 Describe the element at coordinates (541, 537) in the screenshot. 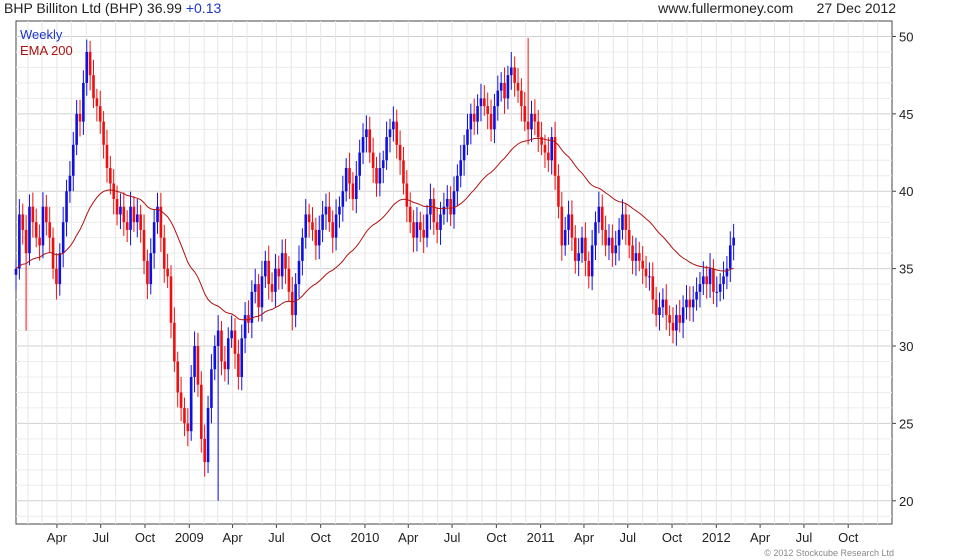

I see `x-tick-label: 2011` at that location.